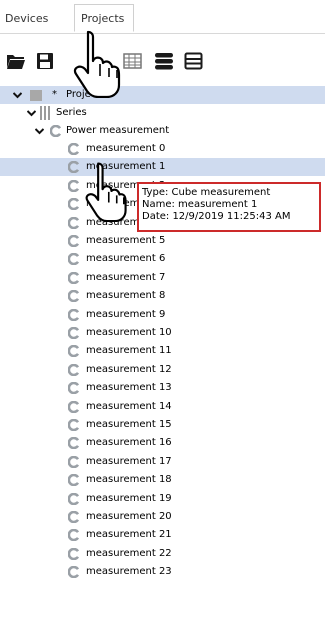 Image resolution: width=325 pixels, height=642 pixels. Describe the element at coordinates (162, 167) in the screenshot. I see `tree-item-measurement: measurement 1` at that location.